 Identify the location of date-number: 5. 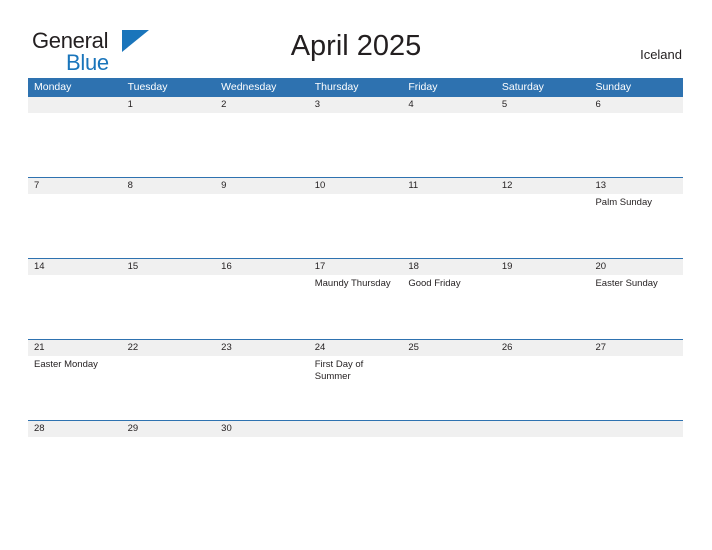
(543, 105).